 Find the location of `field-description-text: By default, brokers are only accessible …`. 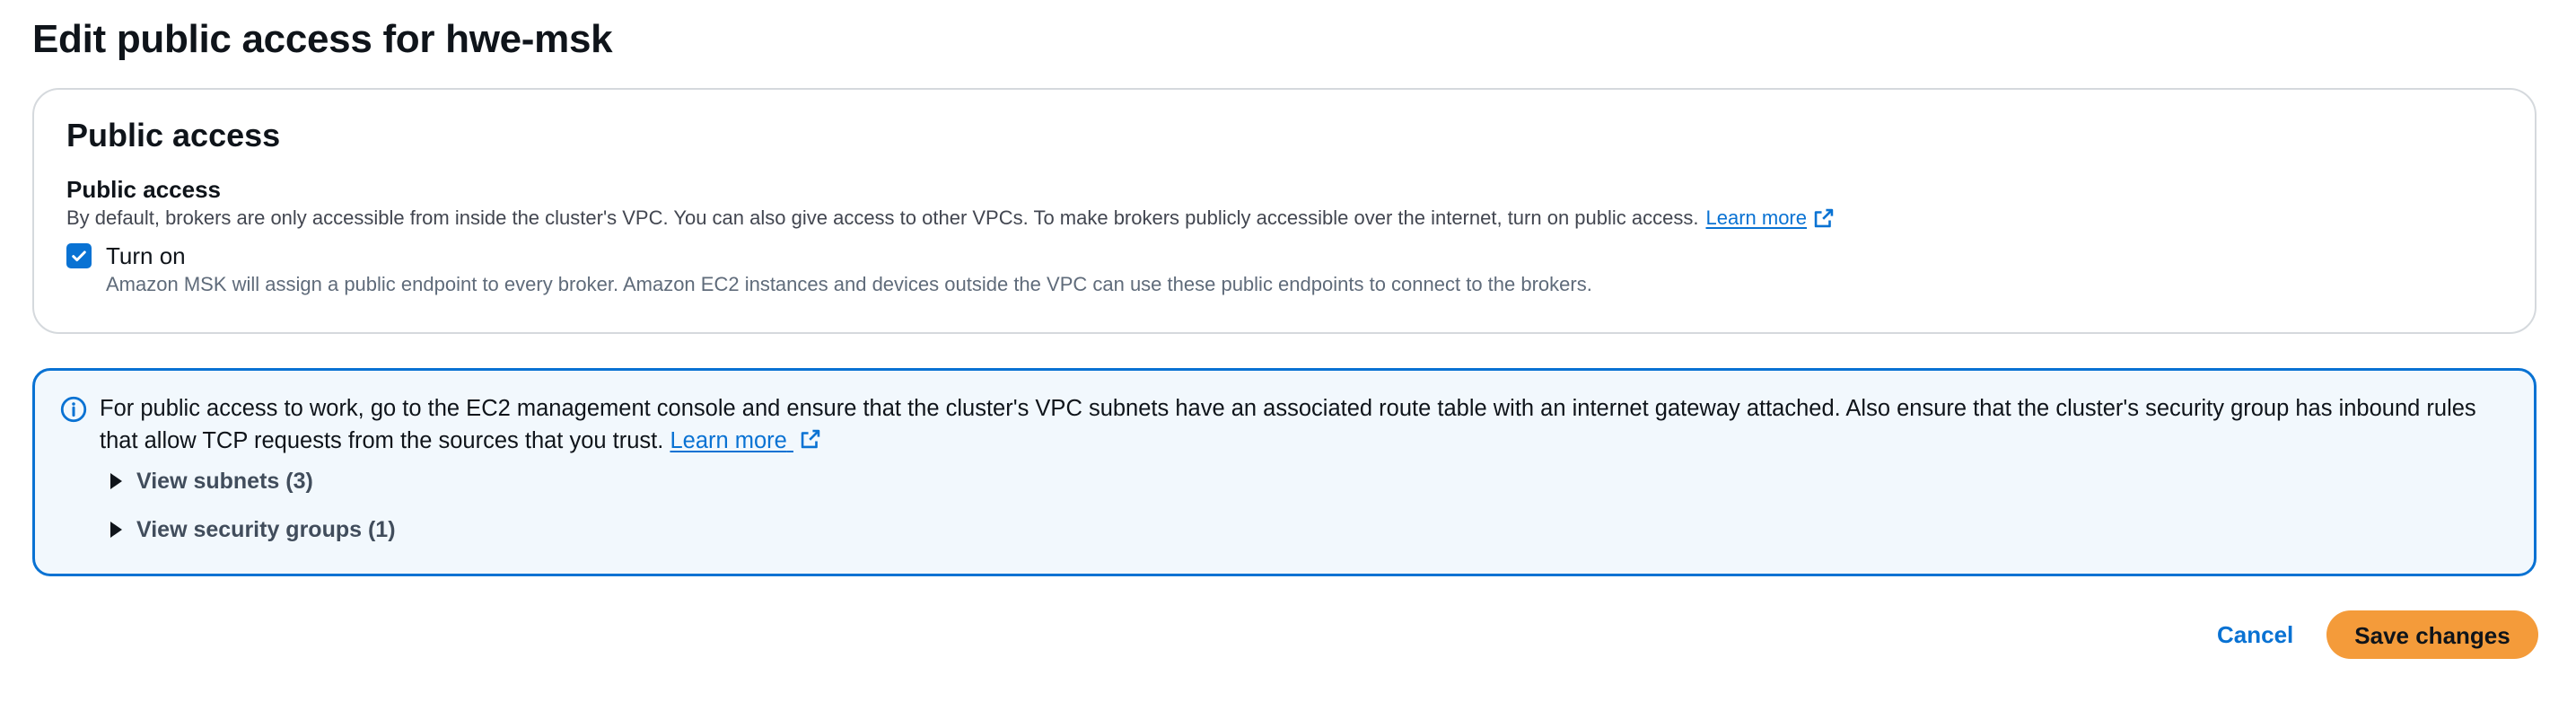

field-description-text: By default, brokers are only accessible … is located at coordinates (882, 217).